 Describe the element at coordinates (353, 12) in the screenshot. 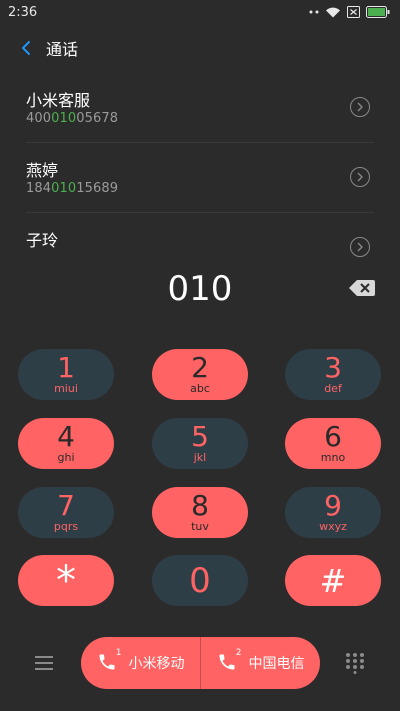

I see `no-sim-icon` at that location.